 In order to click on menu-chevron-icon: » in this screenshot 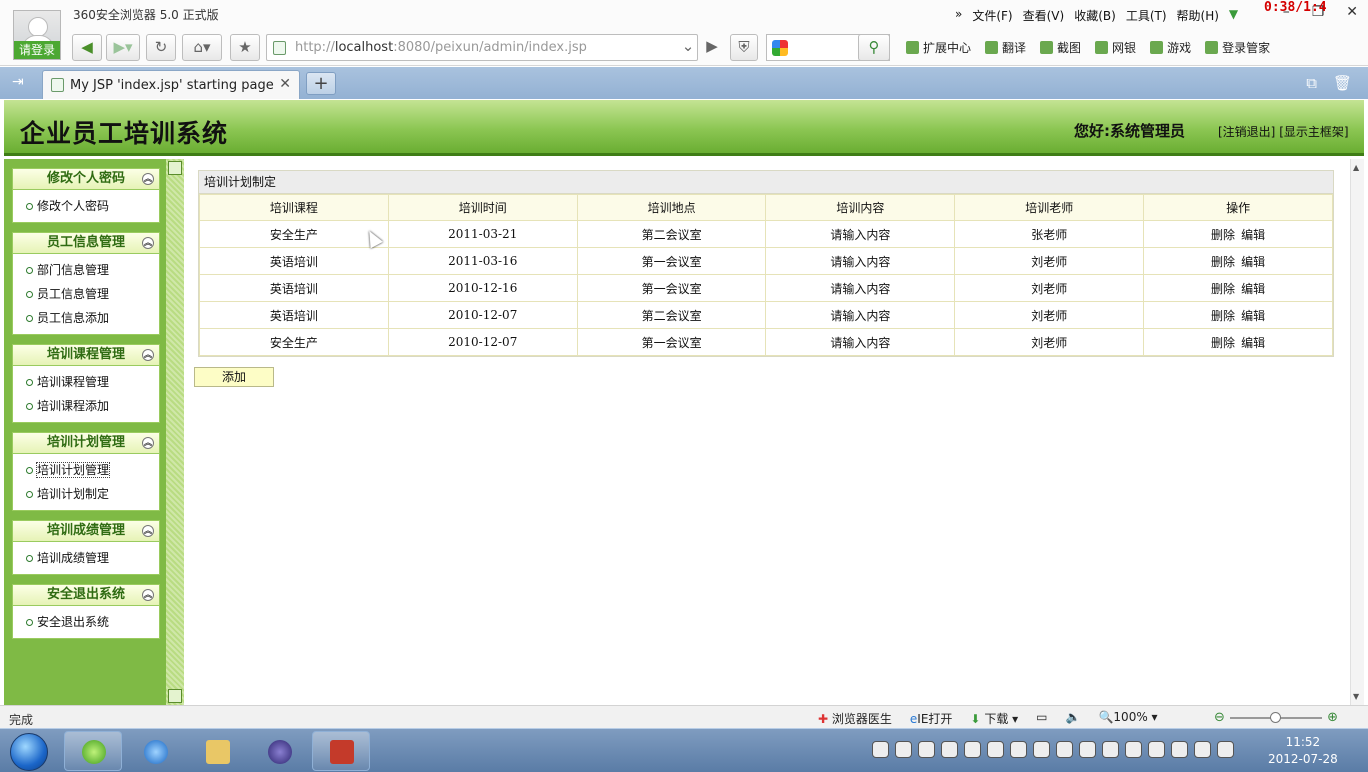, I will do `click(958, 15)`.